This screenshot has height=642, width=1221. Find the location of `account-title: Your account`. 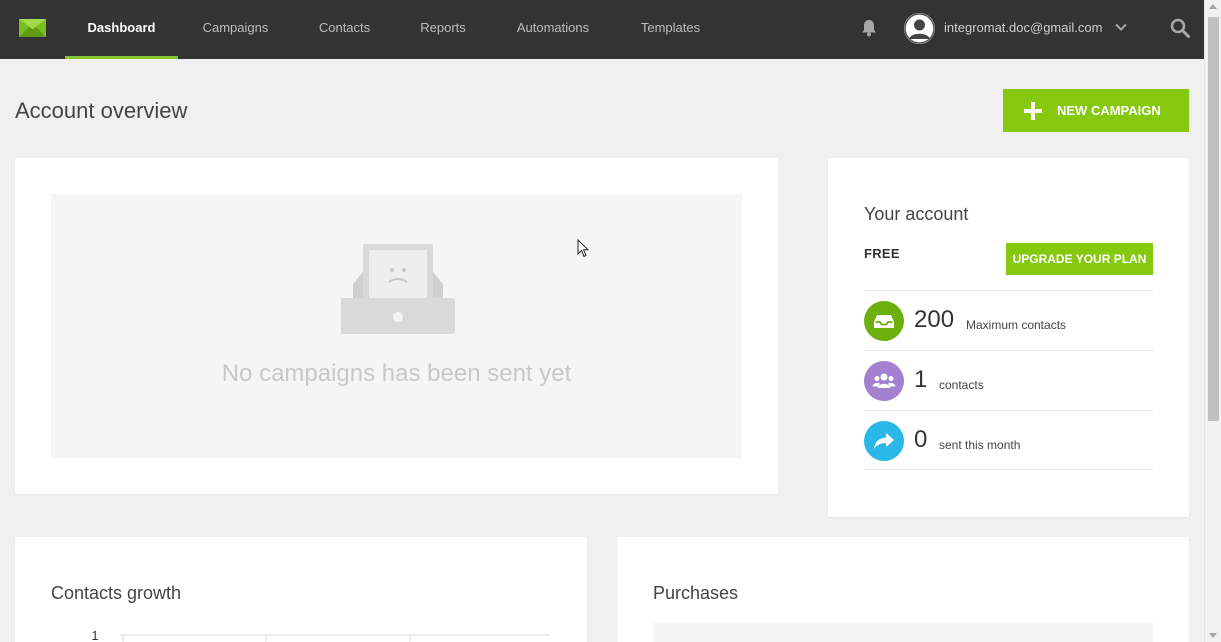

account-title: Your account is located at coordinates (916, 214).